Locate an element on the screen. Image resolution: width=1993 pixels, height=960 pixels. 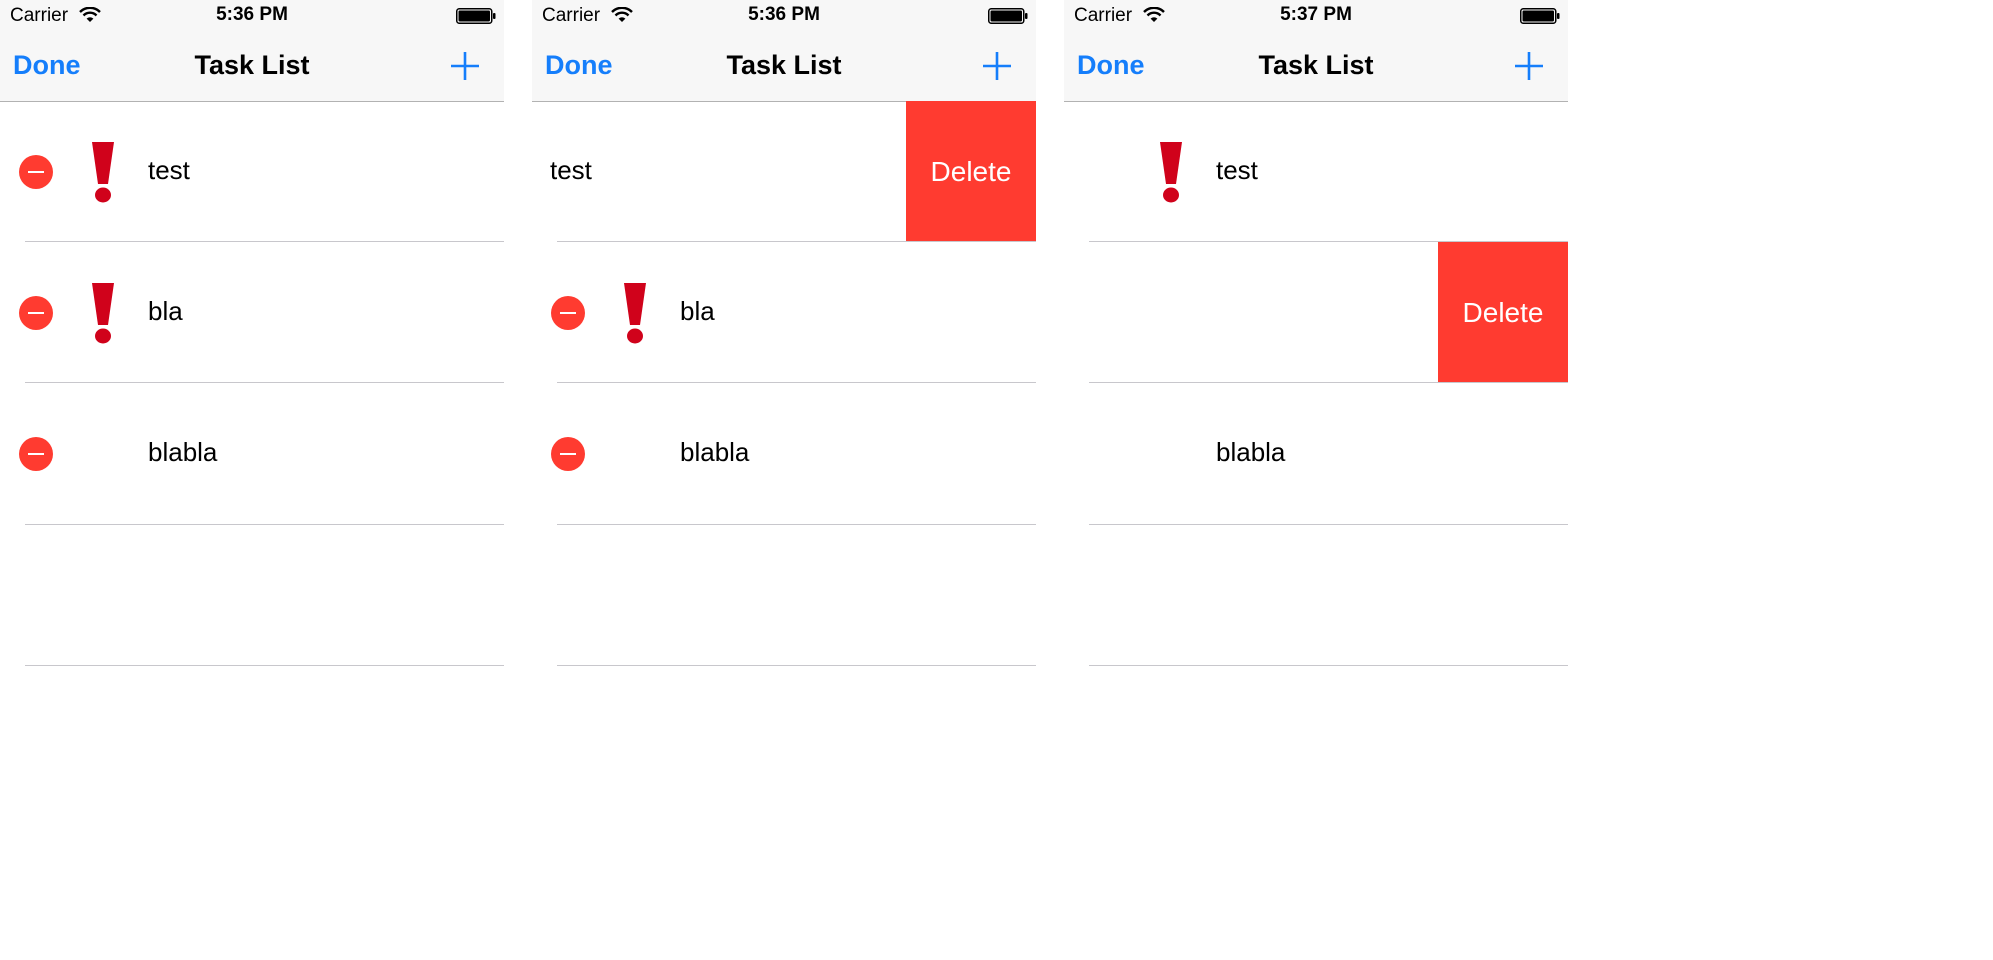
status-bar: Carrier 5:37 PM is located at coordinates (1316, 16).